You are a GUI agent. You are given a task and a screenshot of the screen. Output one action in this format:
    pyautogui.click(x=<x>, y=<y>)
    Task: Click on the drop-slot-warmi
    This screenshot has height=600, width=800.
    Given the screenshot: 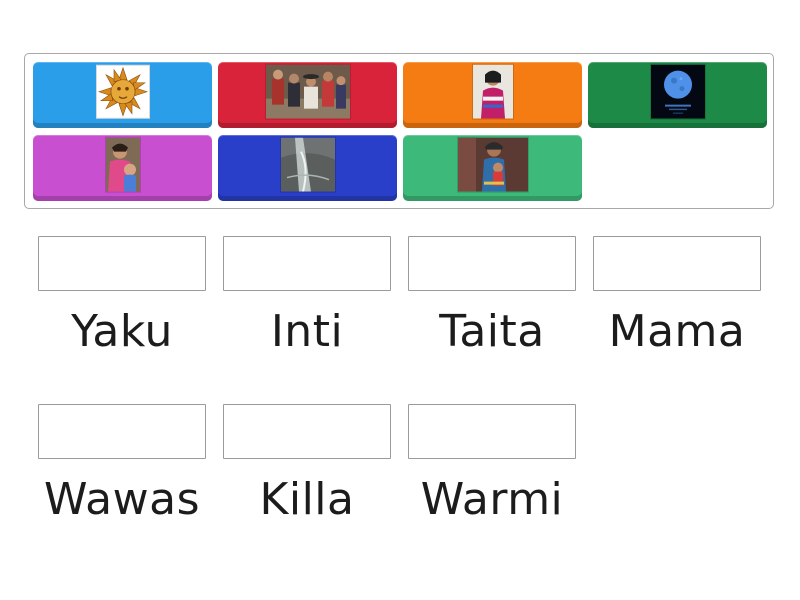 What is the action you would take?
    pyautogui.click(x=492, y=431)
    